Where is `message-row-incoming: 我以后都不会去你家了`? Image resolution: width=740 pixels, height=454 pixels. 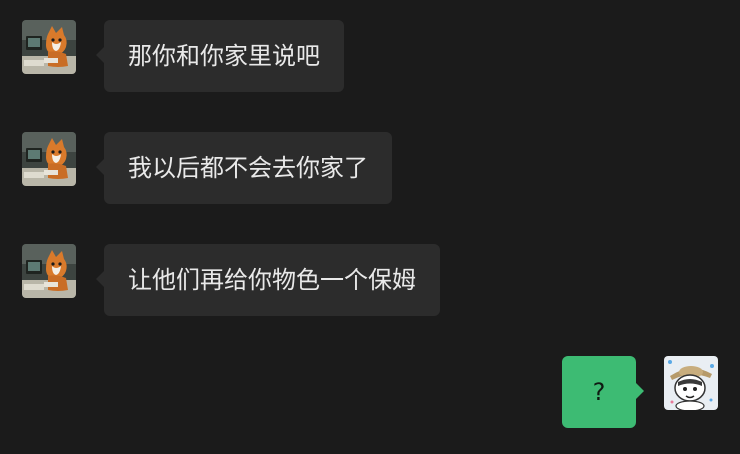
message-row-incoming: 我以后都不会去你家了 is located at coordinates (207, 168).